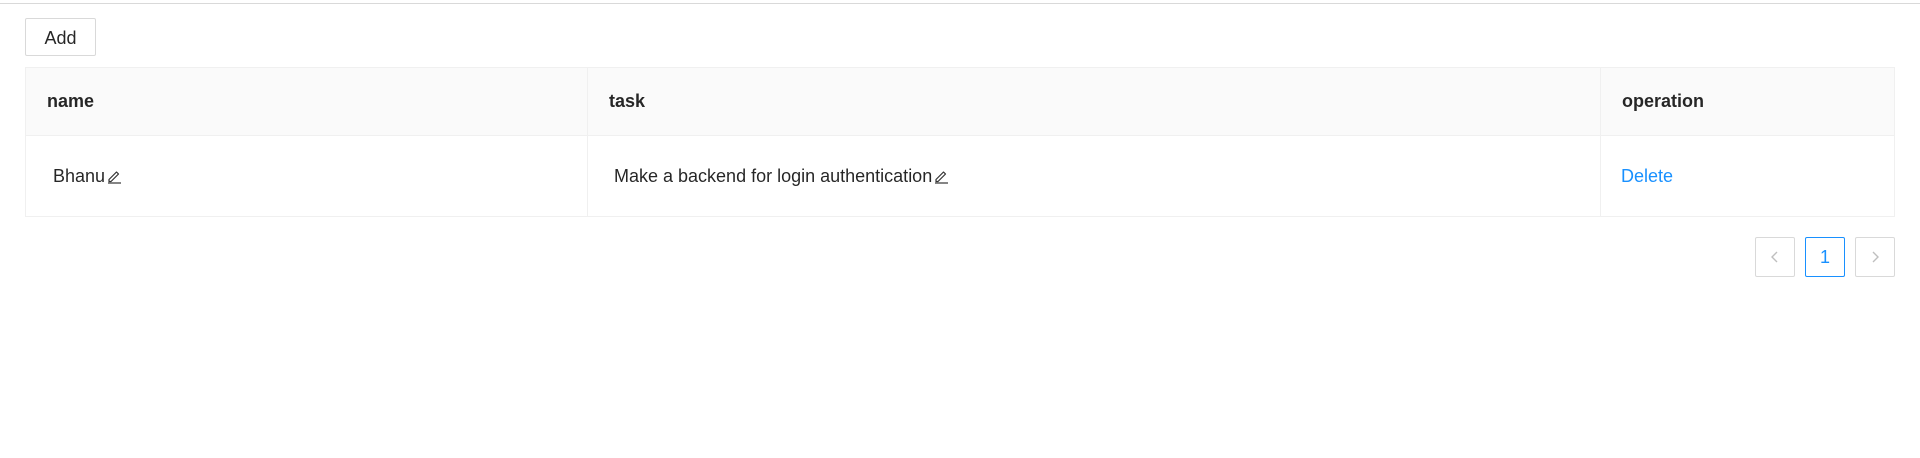  What do you see at coordinates (307, 176) in the screenshot?
I see `name-cell: Bhanu` at bounding box center [307, 176].